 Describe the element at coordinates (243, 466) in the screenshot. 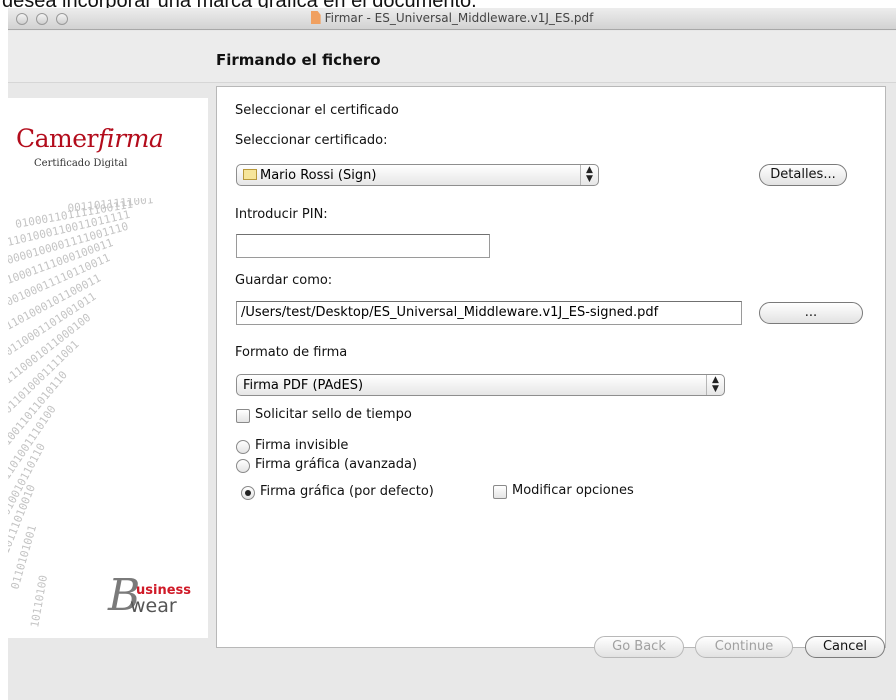

I see `radio-advanced-signature` at that location.